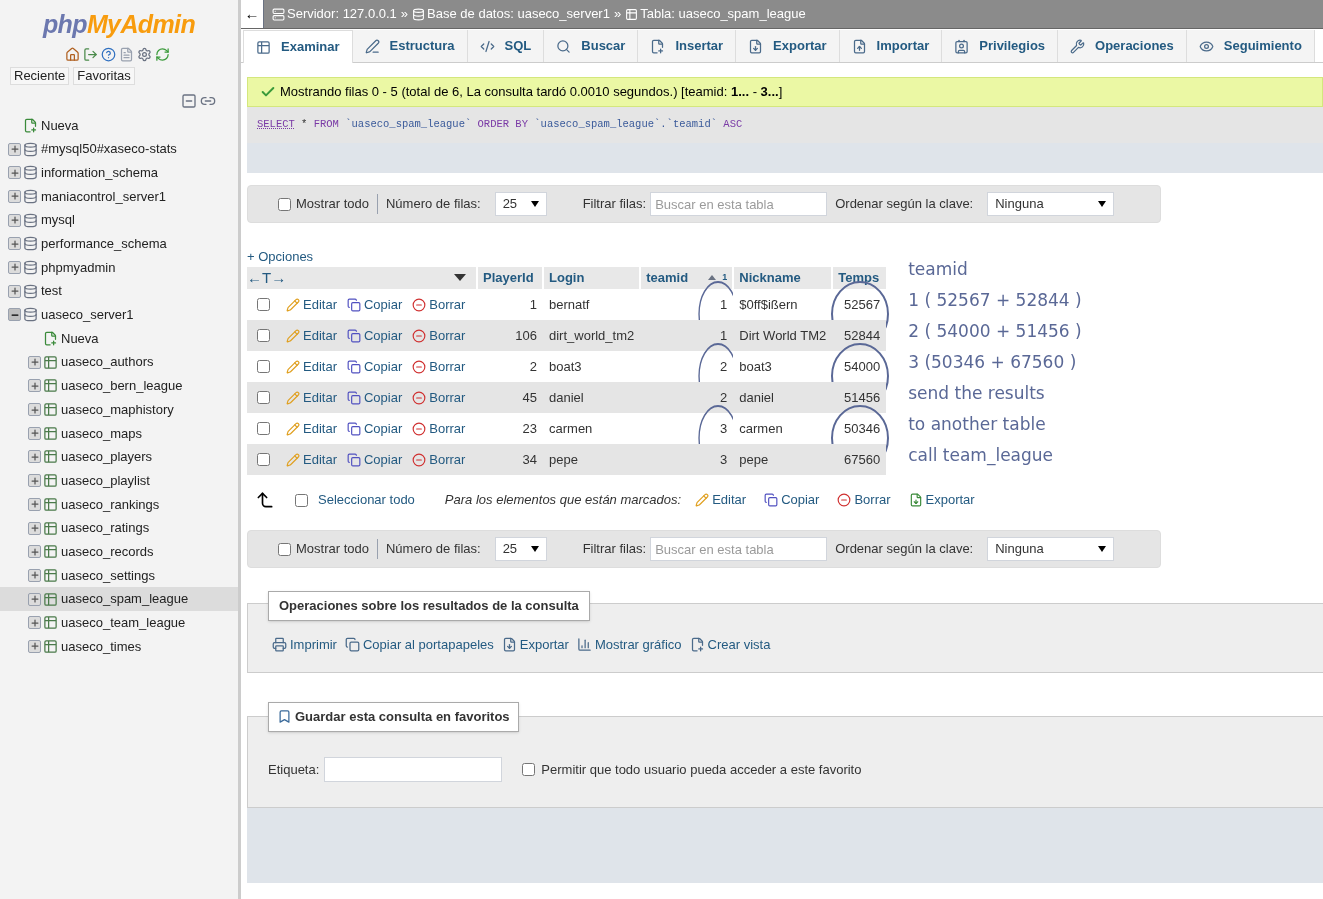  Describe the element at coordinates (304, 645) in the screenshot. I see `operation-link: Imprimir` at that location.